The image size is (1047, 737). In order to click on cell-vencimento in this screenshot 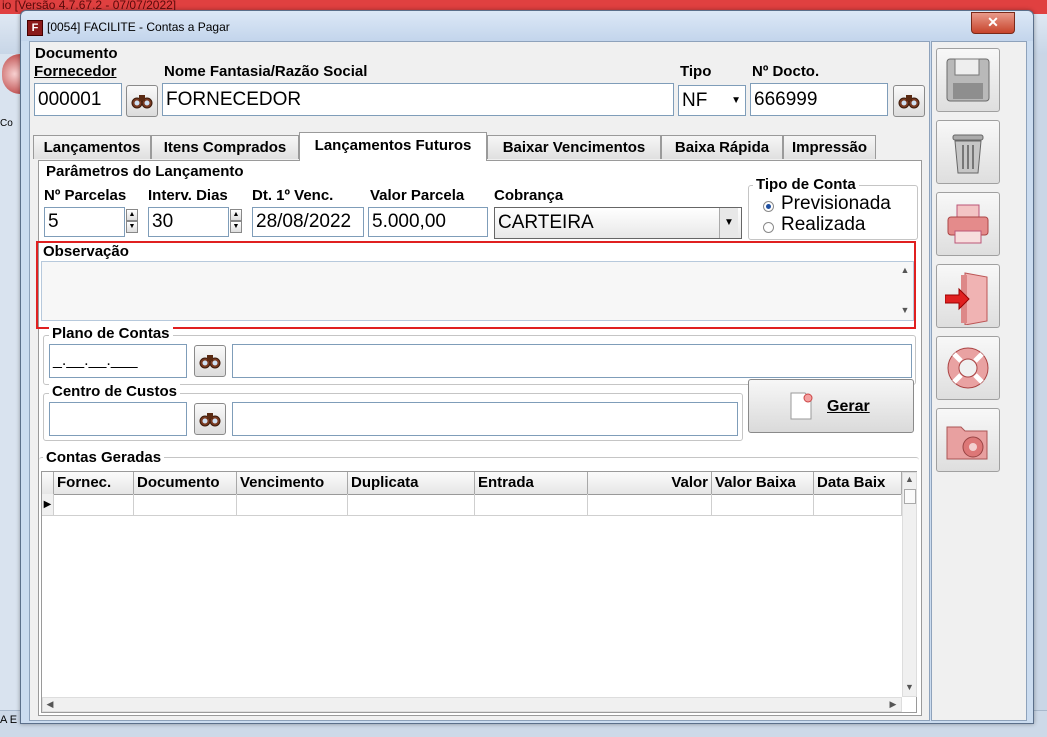, I will do `click(292, 505)`.